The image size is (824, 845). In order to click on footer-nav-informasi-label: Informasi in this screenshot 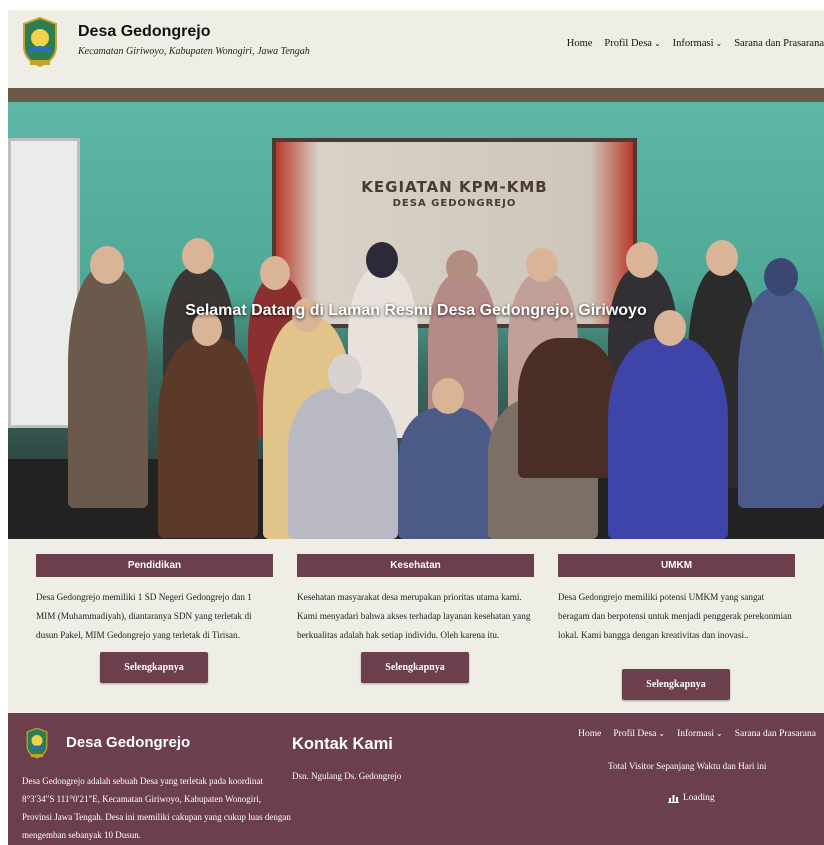, I will do `click(696, 734)`.